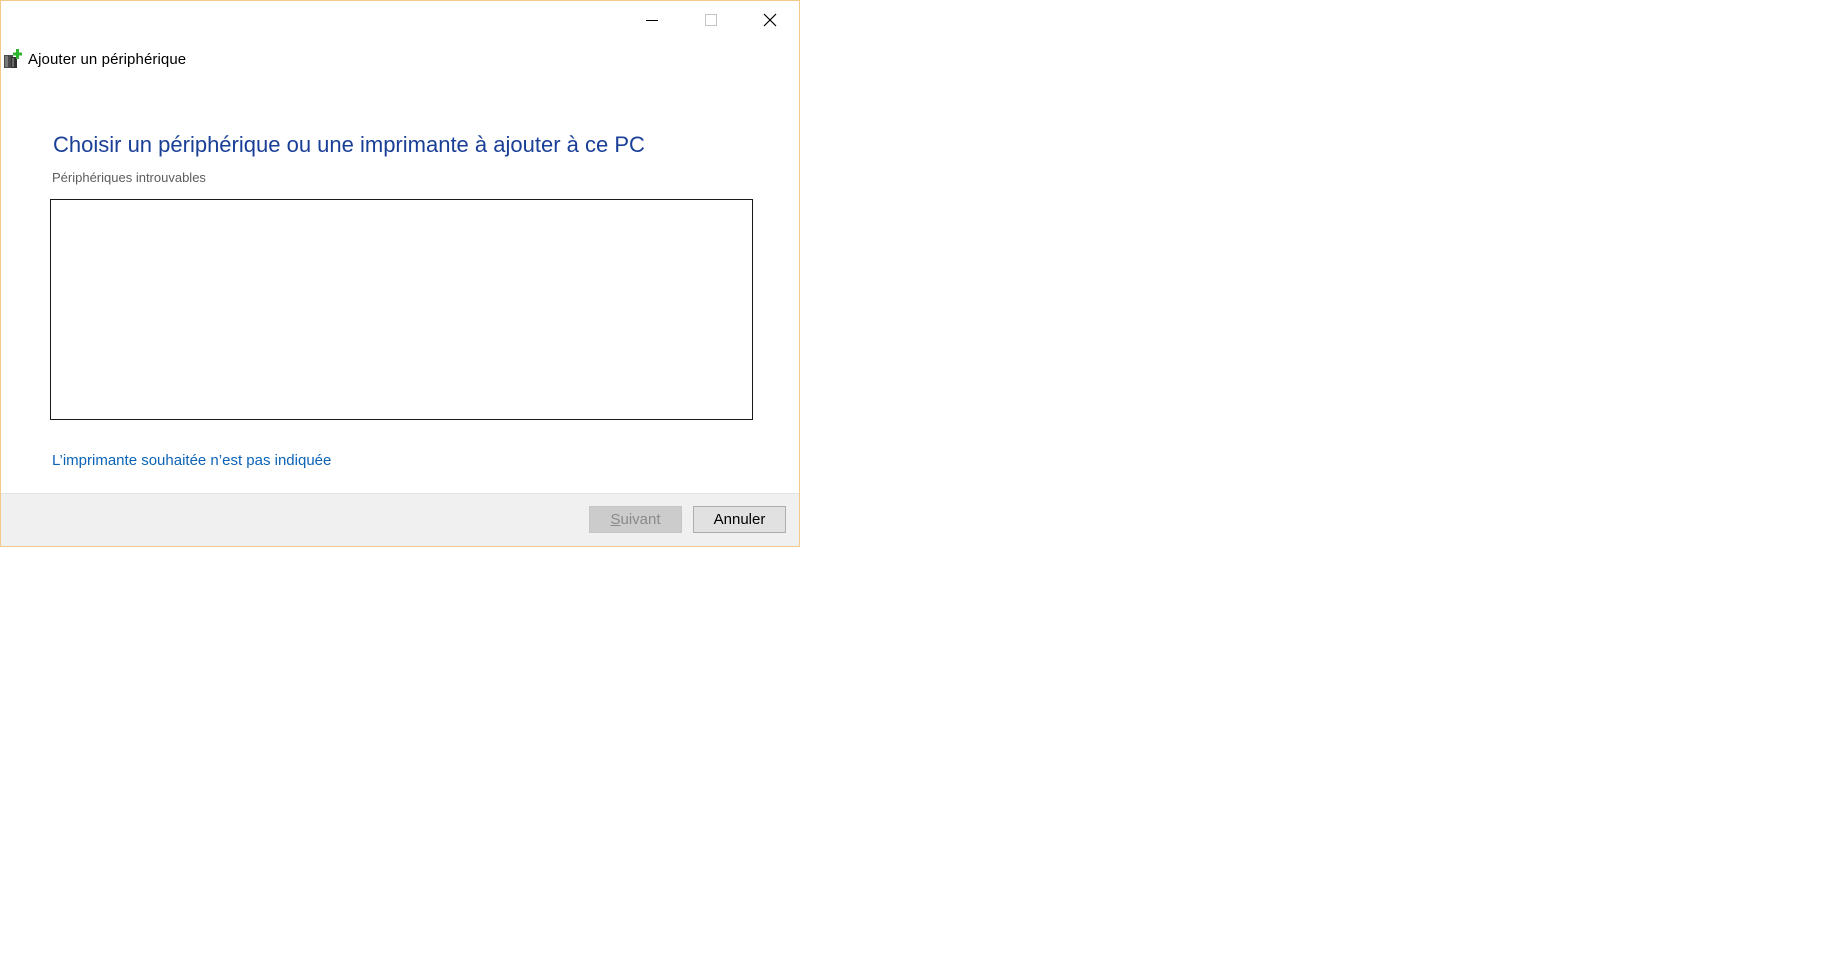 The image size is (1824, 979). I want to click on title-bar: Ajouter un périphérique, so click(94, 59).